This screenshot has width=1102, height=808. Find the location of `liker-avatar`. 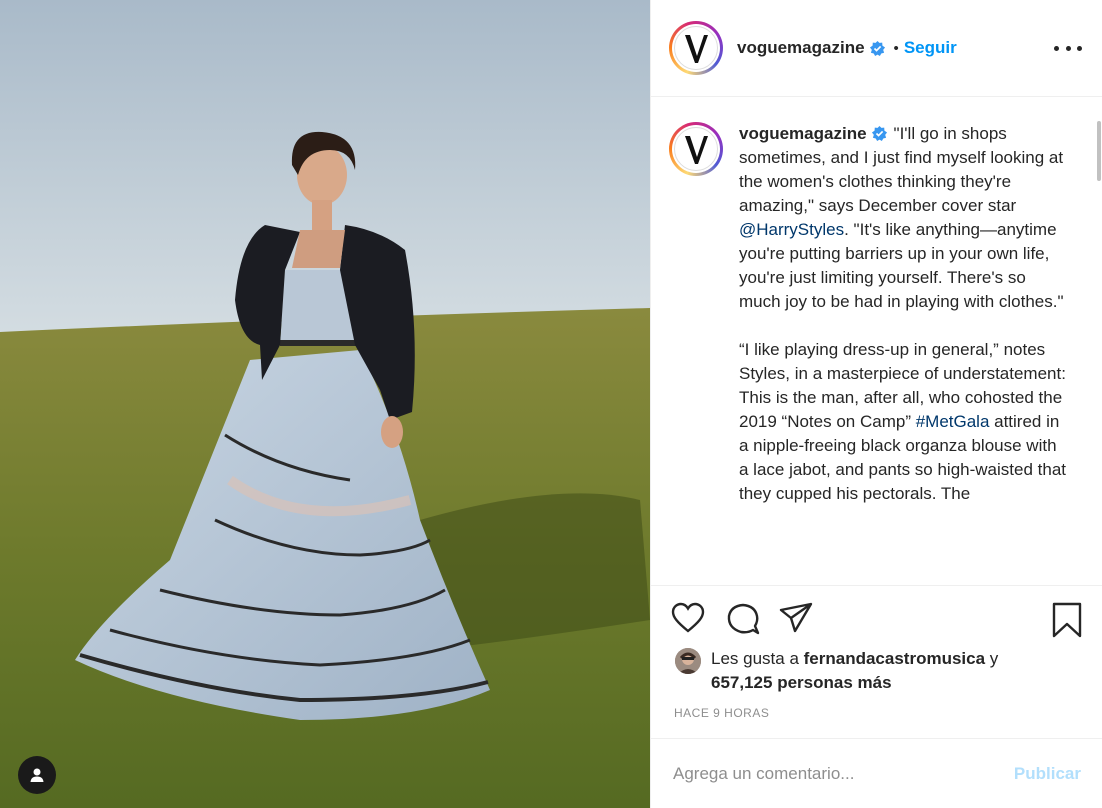

liker-avatar is located at coordinates (688, 661).